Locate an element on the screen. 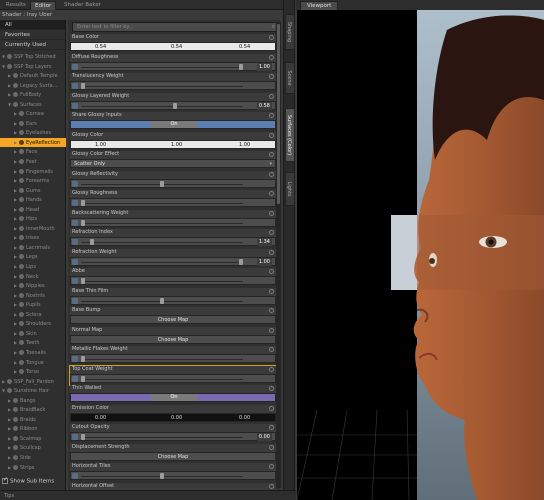 The width and height of the screenshot is (544, 500). tree-item: ▶ Forearms is located at coordinates (33, 181).